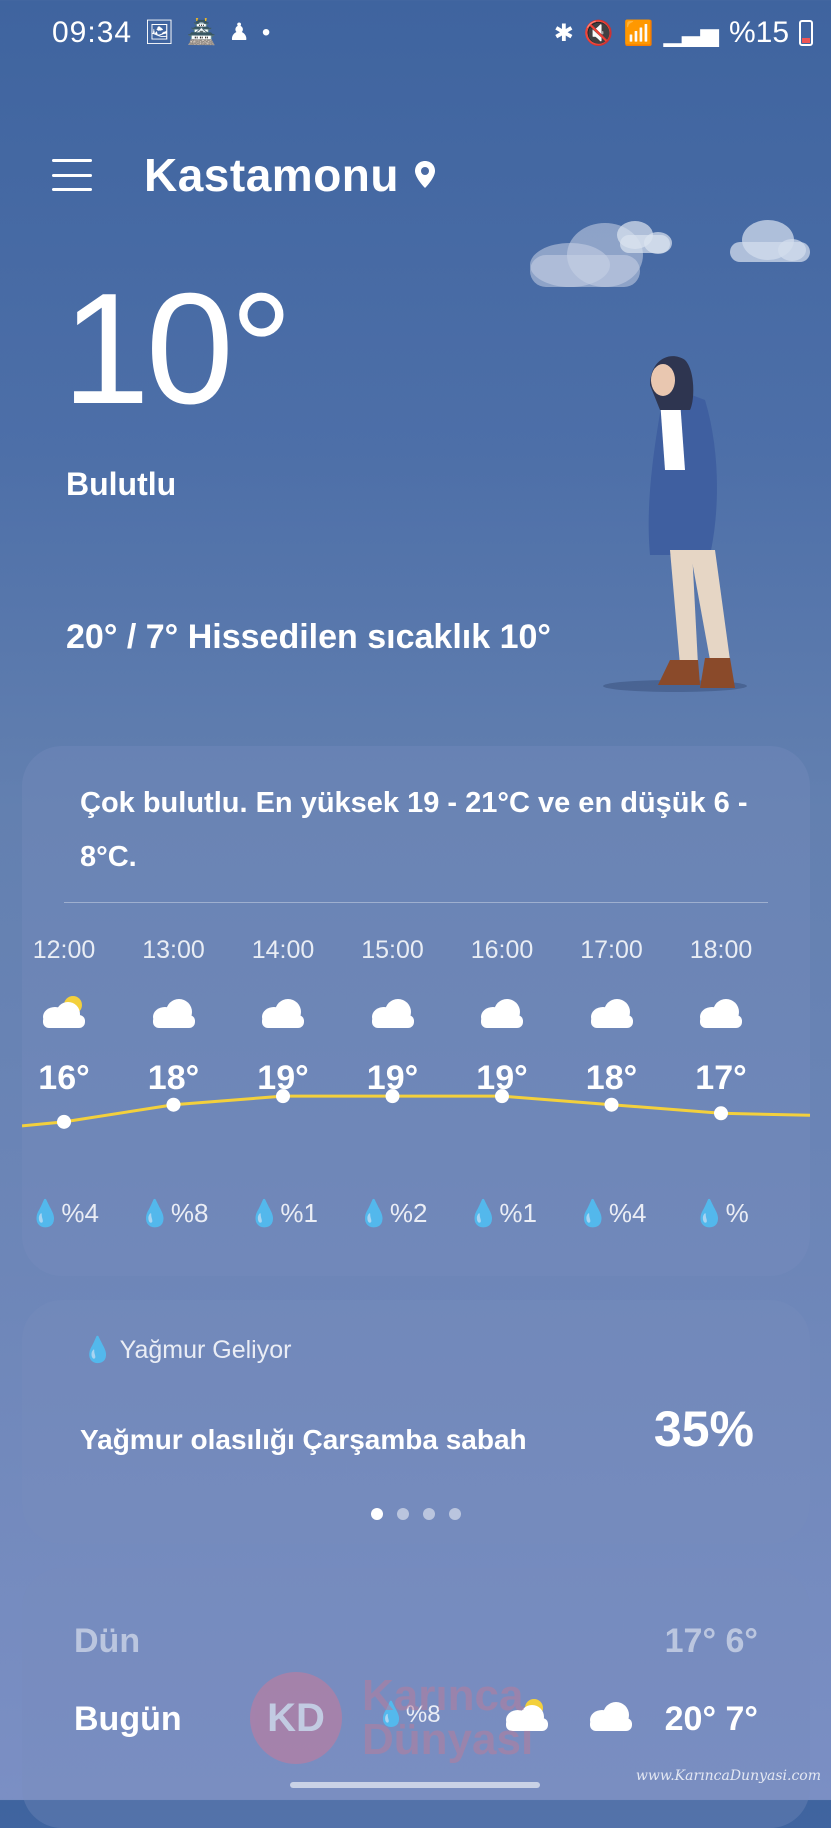 The image size is (831, 1828). Describe the element at coordinates (64, 950) in the screenshot. I see `hour-time: 12:00` at that location.